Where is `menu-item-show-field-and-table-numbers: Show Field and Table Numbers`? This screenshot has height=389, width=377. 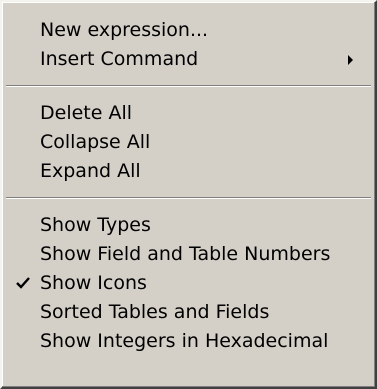
menu-item-show-field-and-table-numbers: Show Field and Table Numbers is located at coordinates (188, 254).